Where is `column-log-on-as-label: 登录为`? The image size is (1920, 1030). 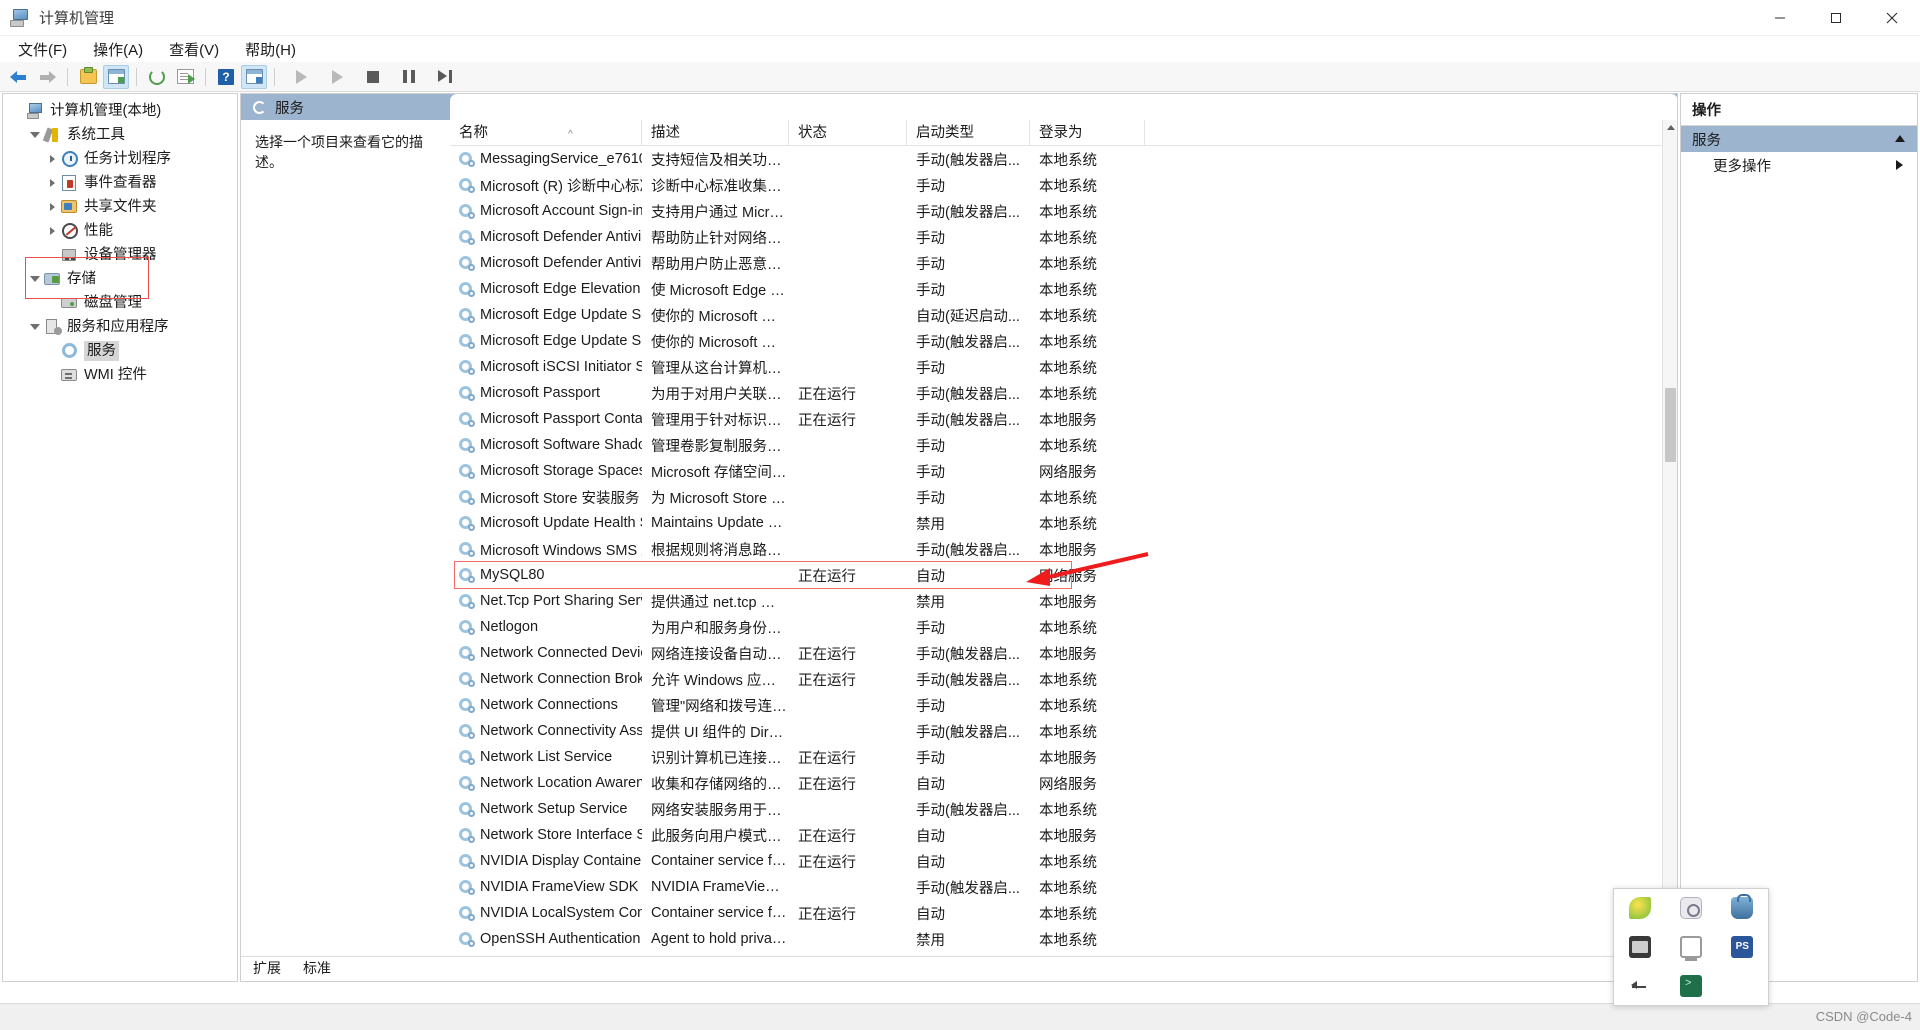
column-log-on-as-label: 登录为 is located at coordinates (1061, 133).